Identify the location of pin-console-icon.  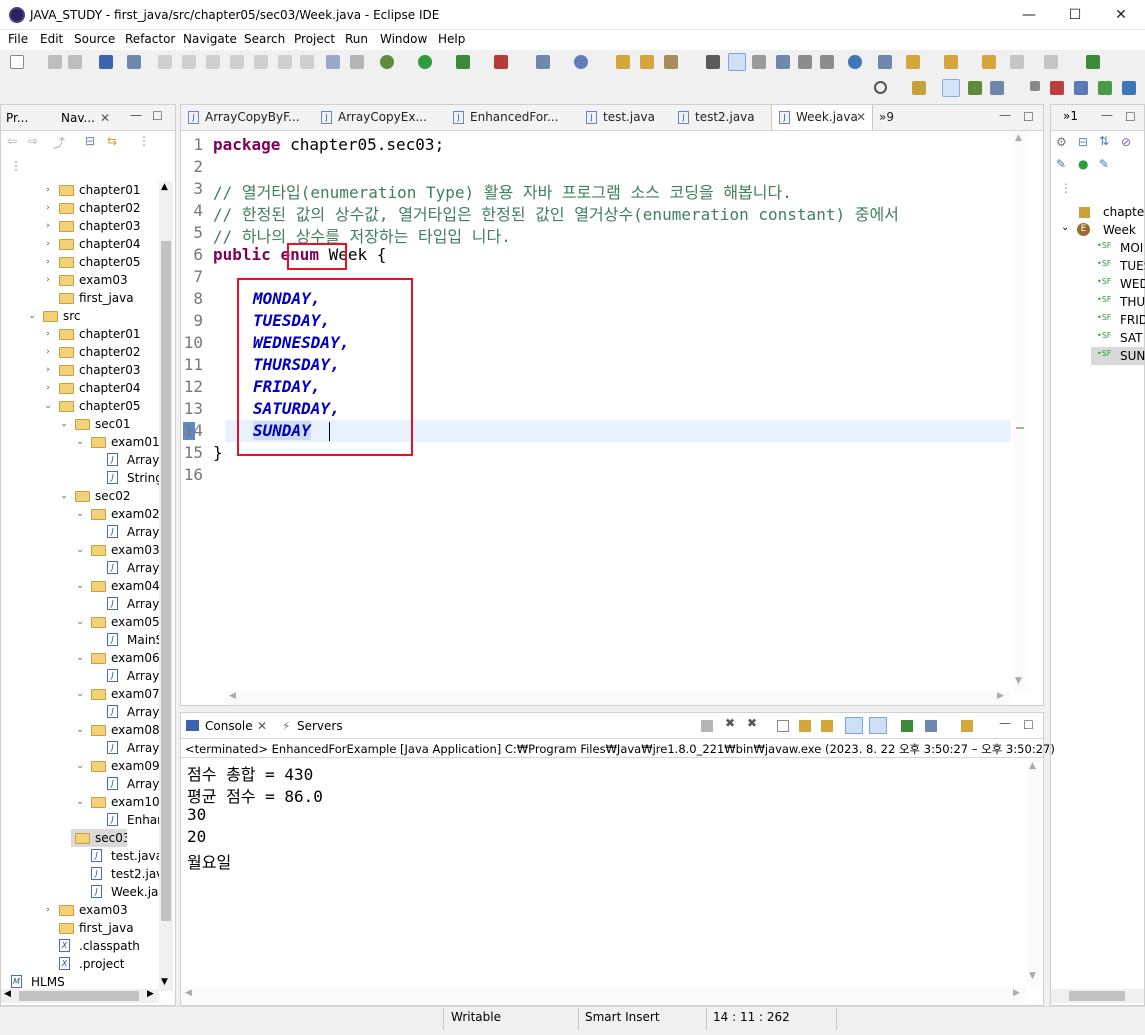
(907, 726).